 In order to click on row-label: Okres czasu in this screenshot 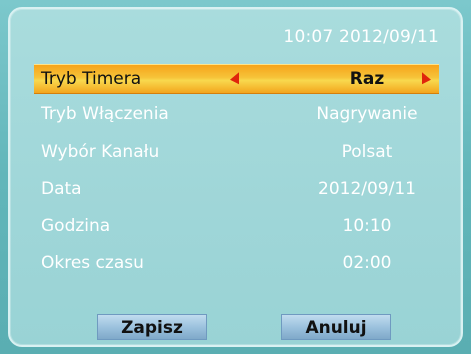, I will do `click(92, 263)`.